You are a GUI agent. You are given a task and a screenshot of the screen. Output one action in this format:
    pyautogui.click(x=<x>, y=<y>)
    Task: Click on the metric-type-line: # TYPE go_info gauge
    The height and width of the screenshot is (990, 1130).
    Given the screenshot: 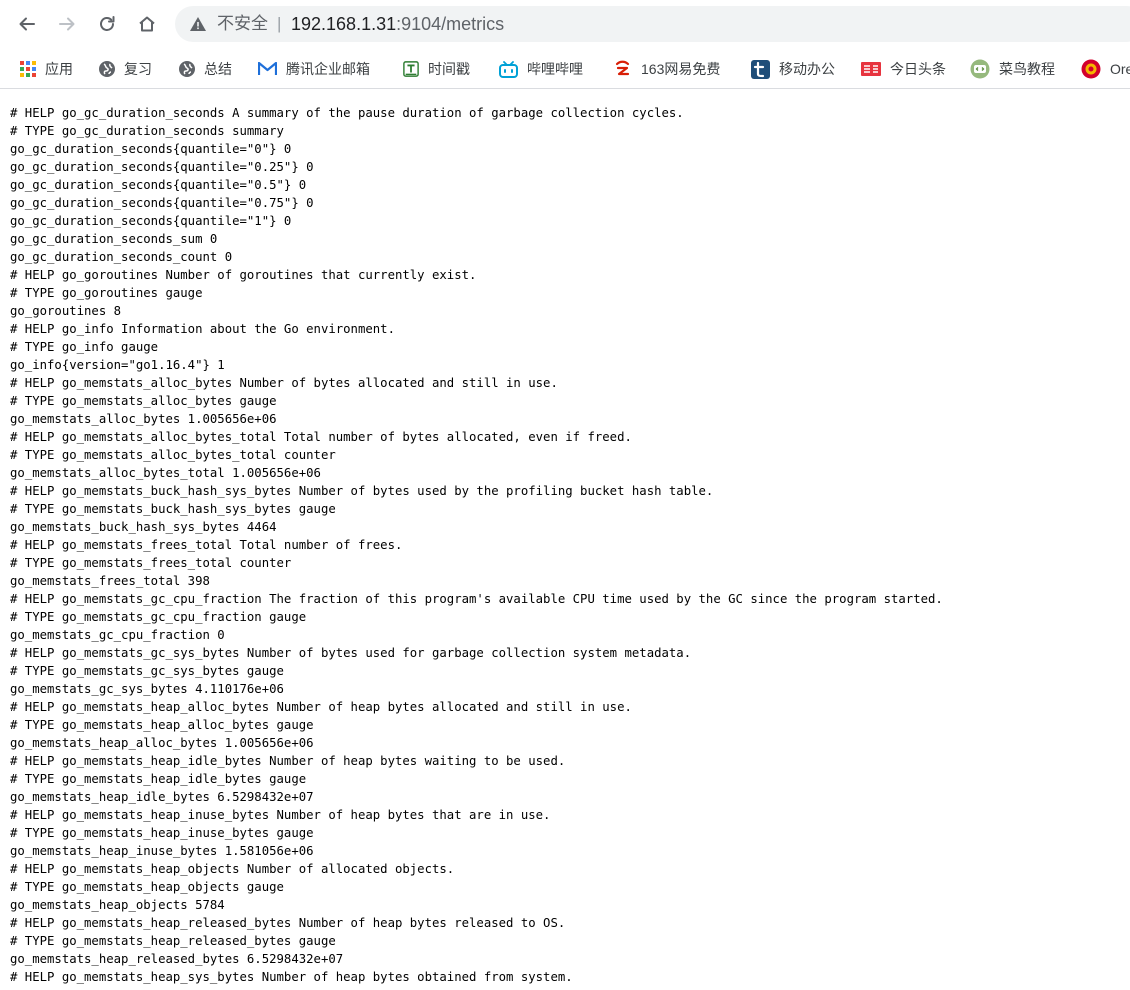 What is the action you would take?
    pyautogui.click(x=84, y=347)
    